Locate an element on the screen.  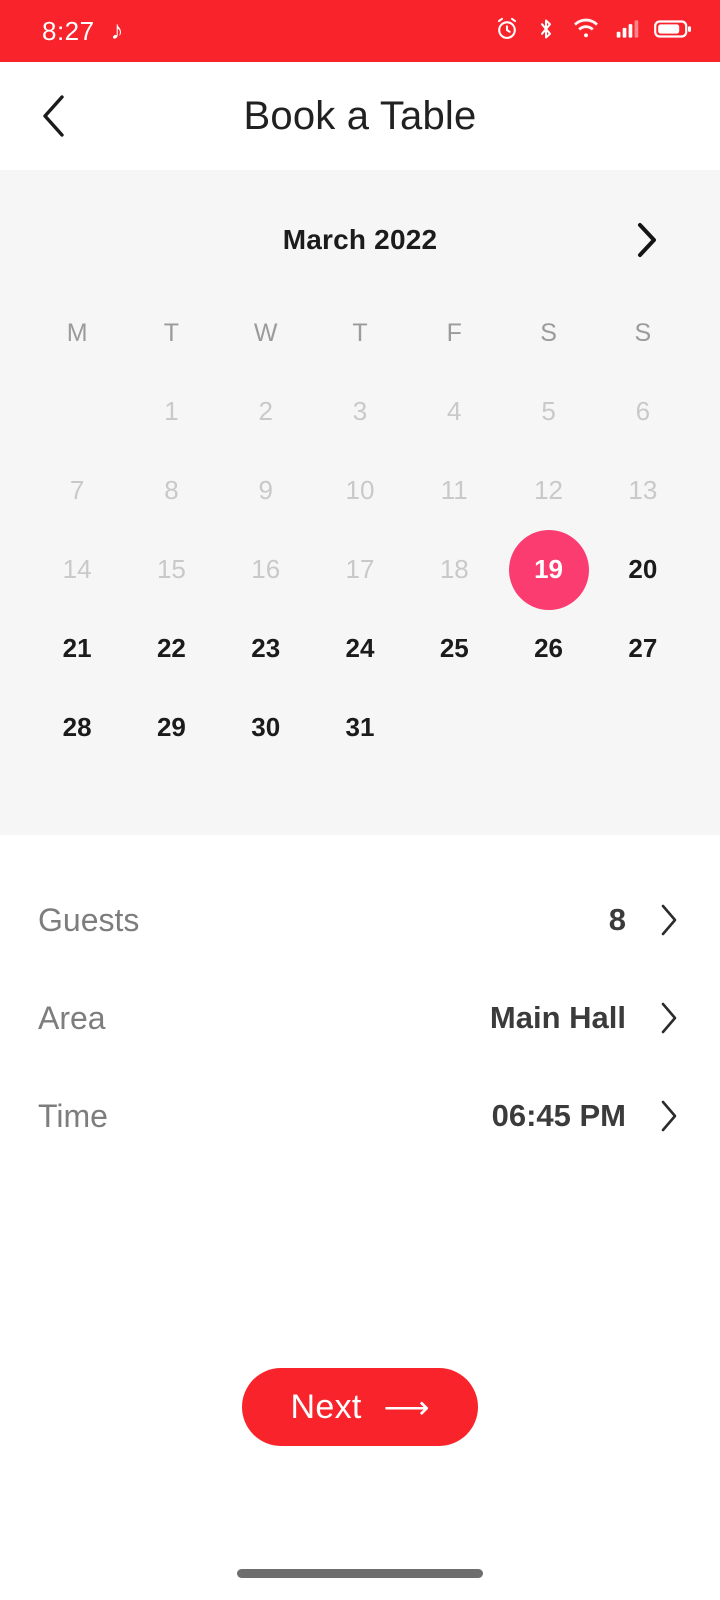
calendar-day-cell: 31 is located at coordinates (360, 727).